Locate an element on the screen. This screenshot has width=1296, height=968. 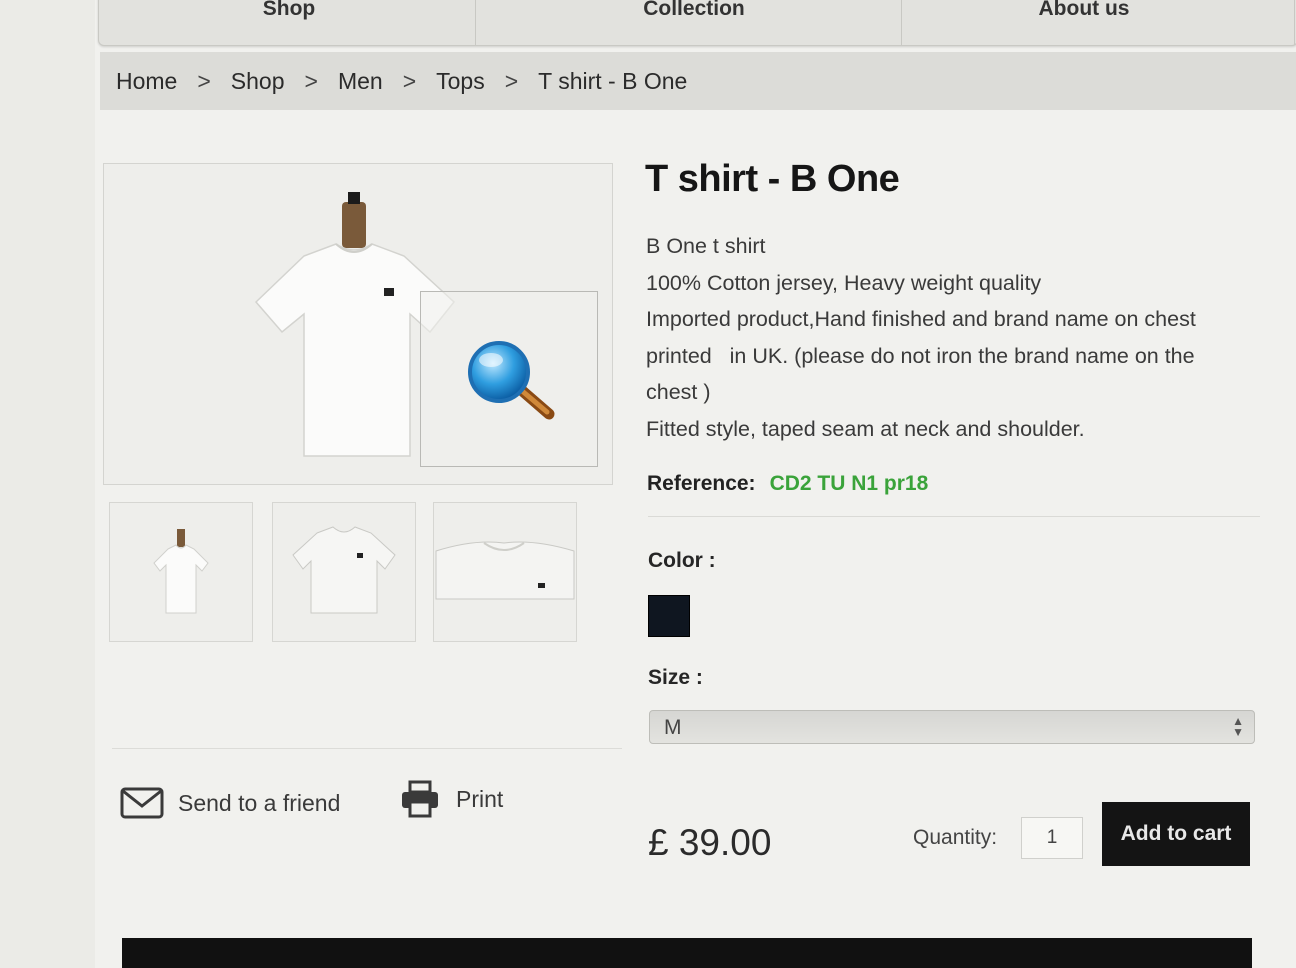
breadcrumb-men: Men is located at coordinates (360, 81).